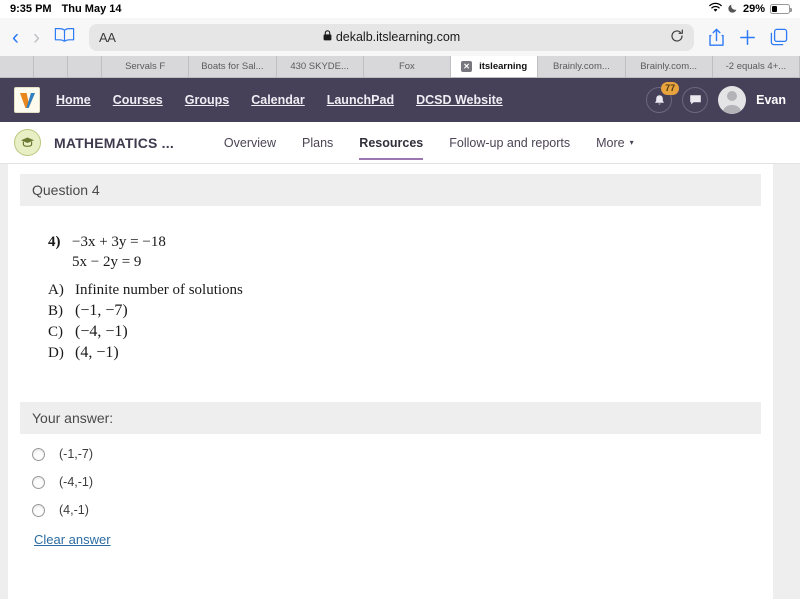 The image size is (800, 600). I want to click on share-icon, so click(716, 37).